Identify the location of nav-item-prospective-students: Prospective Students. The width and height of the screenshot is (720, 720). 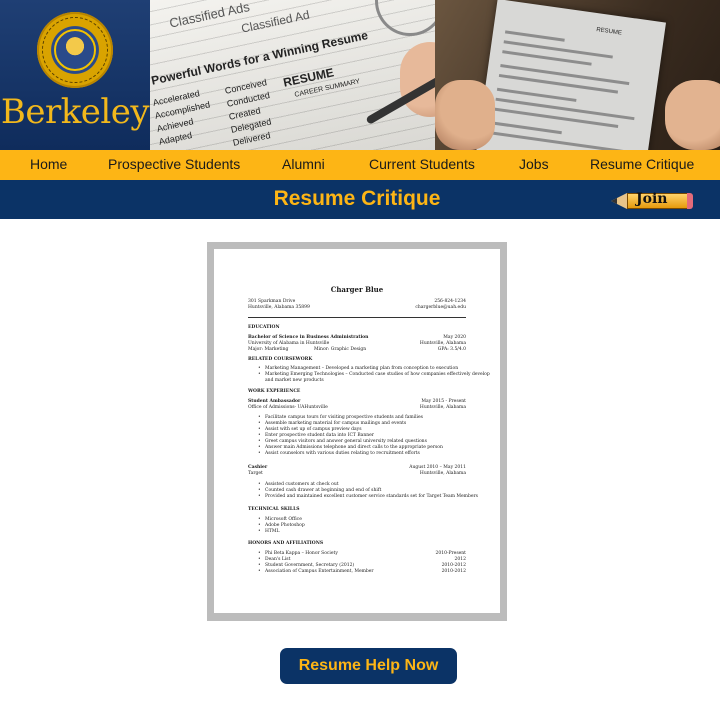
(174, 164).